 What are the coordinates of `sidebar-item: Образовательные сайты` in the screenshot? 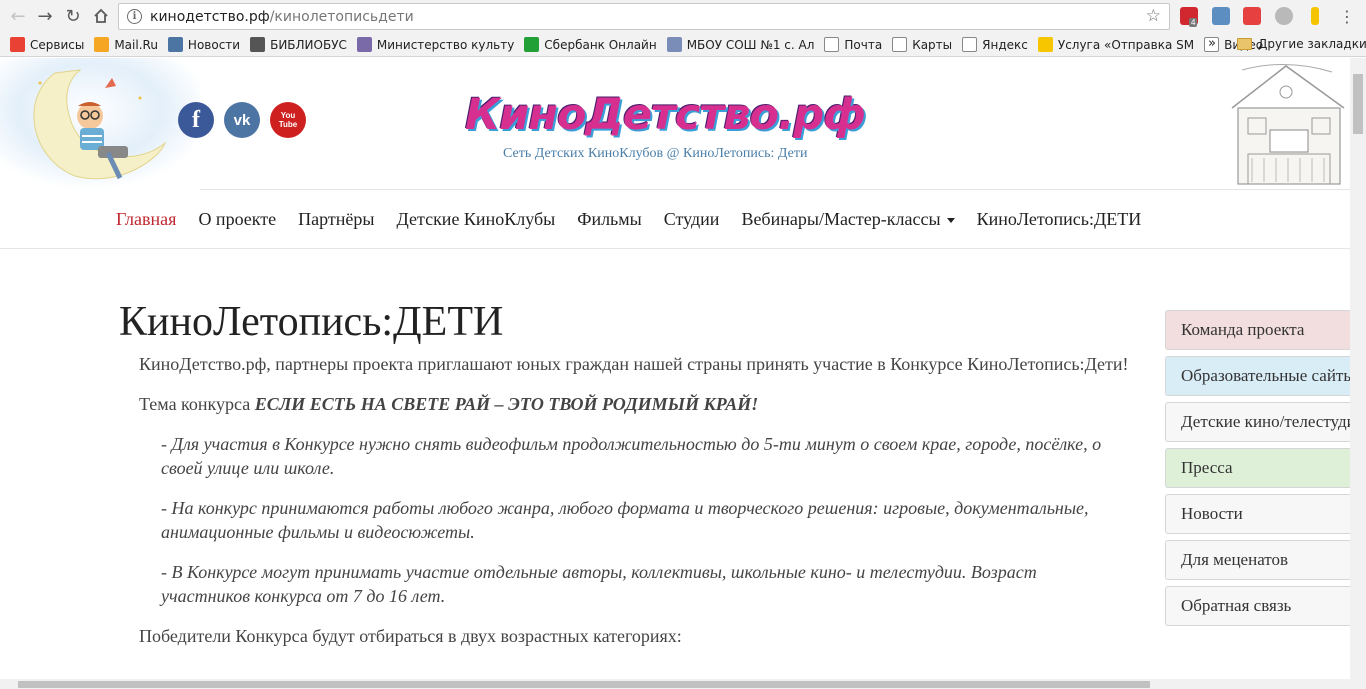 It's located at (1257, 376).